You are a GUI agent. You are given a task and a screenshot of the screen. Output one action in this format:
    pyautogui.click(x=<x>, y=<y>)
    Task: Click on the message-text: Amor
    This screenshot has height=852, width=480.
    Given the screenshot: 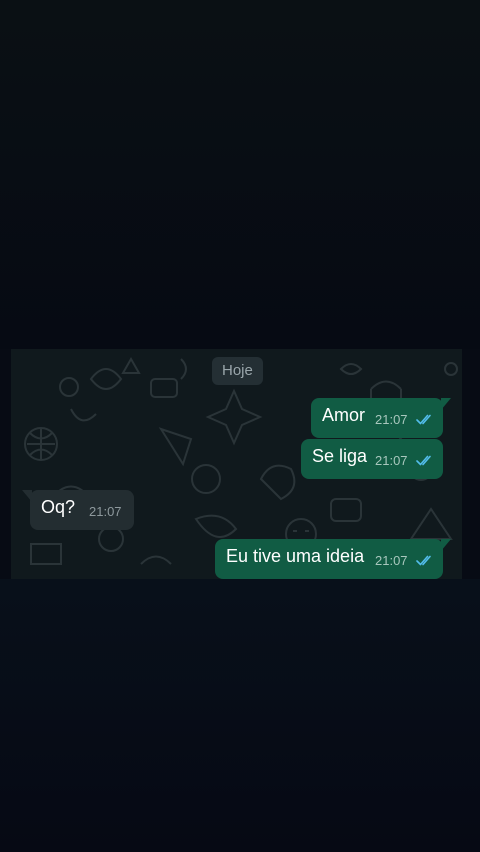 What is the action you would take?
    pyautogui.click(x=344, y=415)
    